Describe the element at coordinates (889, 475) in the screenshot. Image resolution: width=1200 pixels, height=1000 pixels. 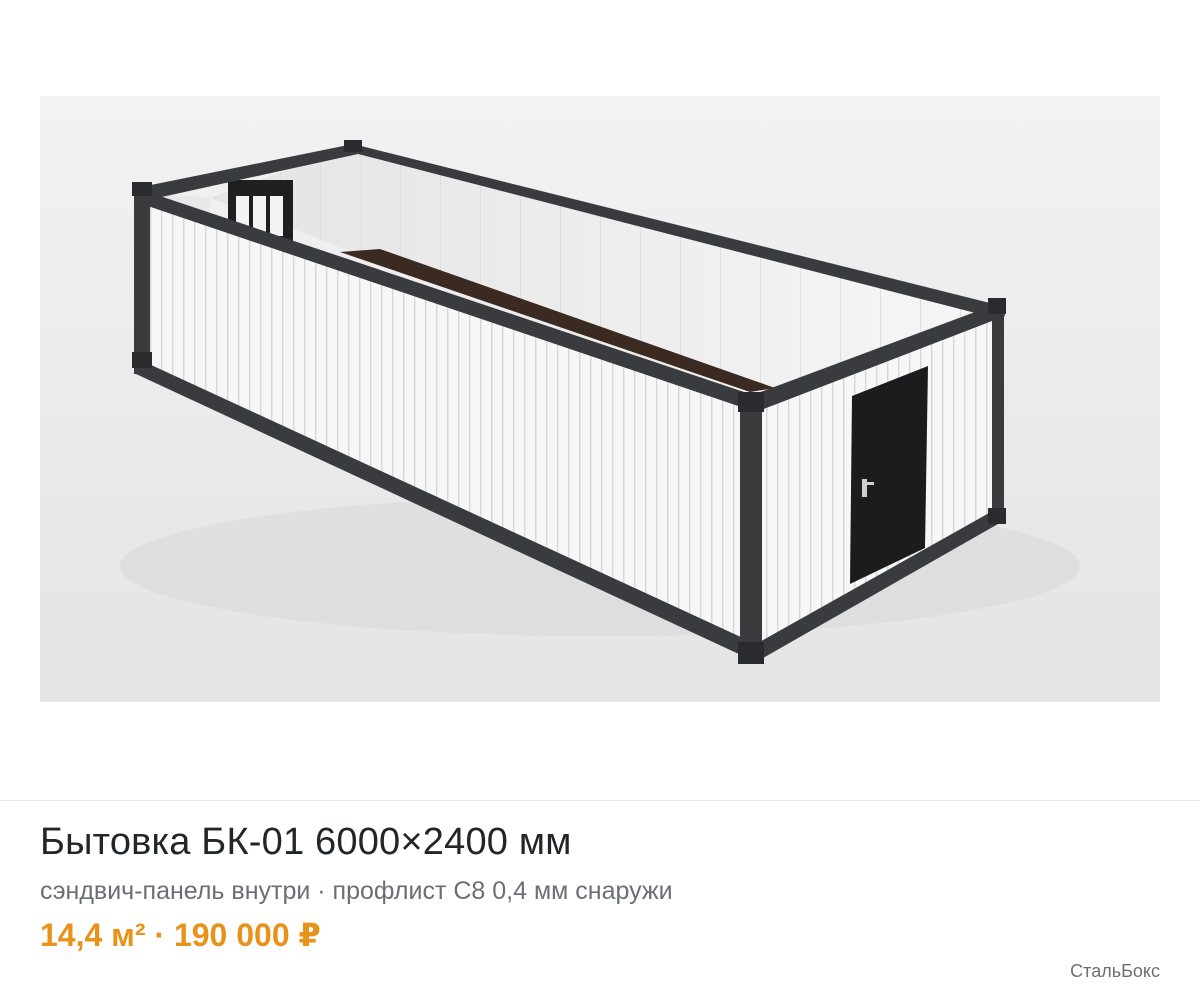
I see `door-icon` at that location.